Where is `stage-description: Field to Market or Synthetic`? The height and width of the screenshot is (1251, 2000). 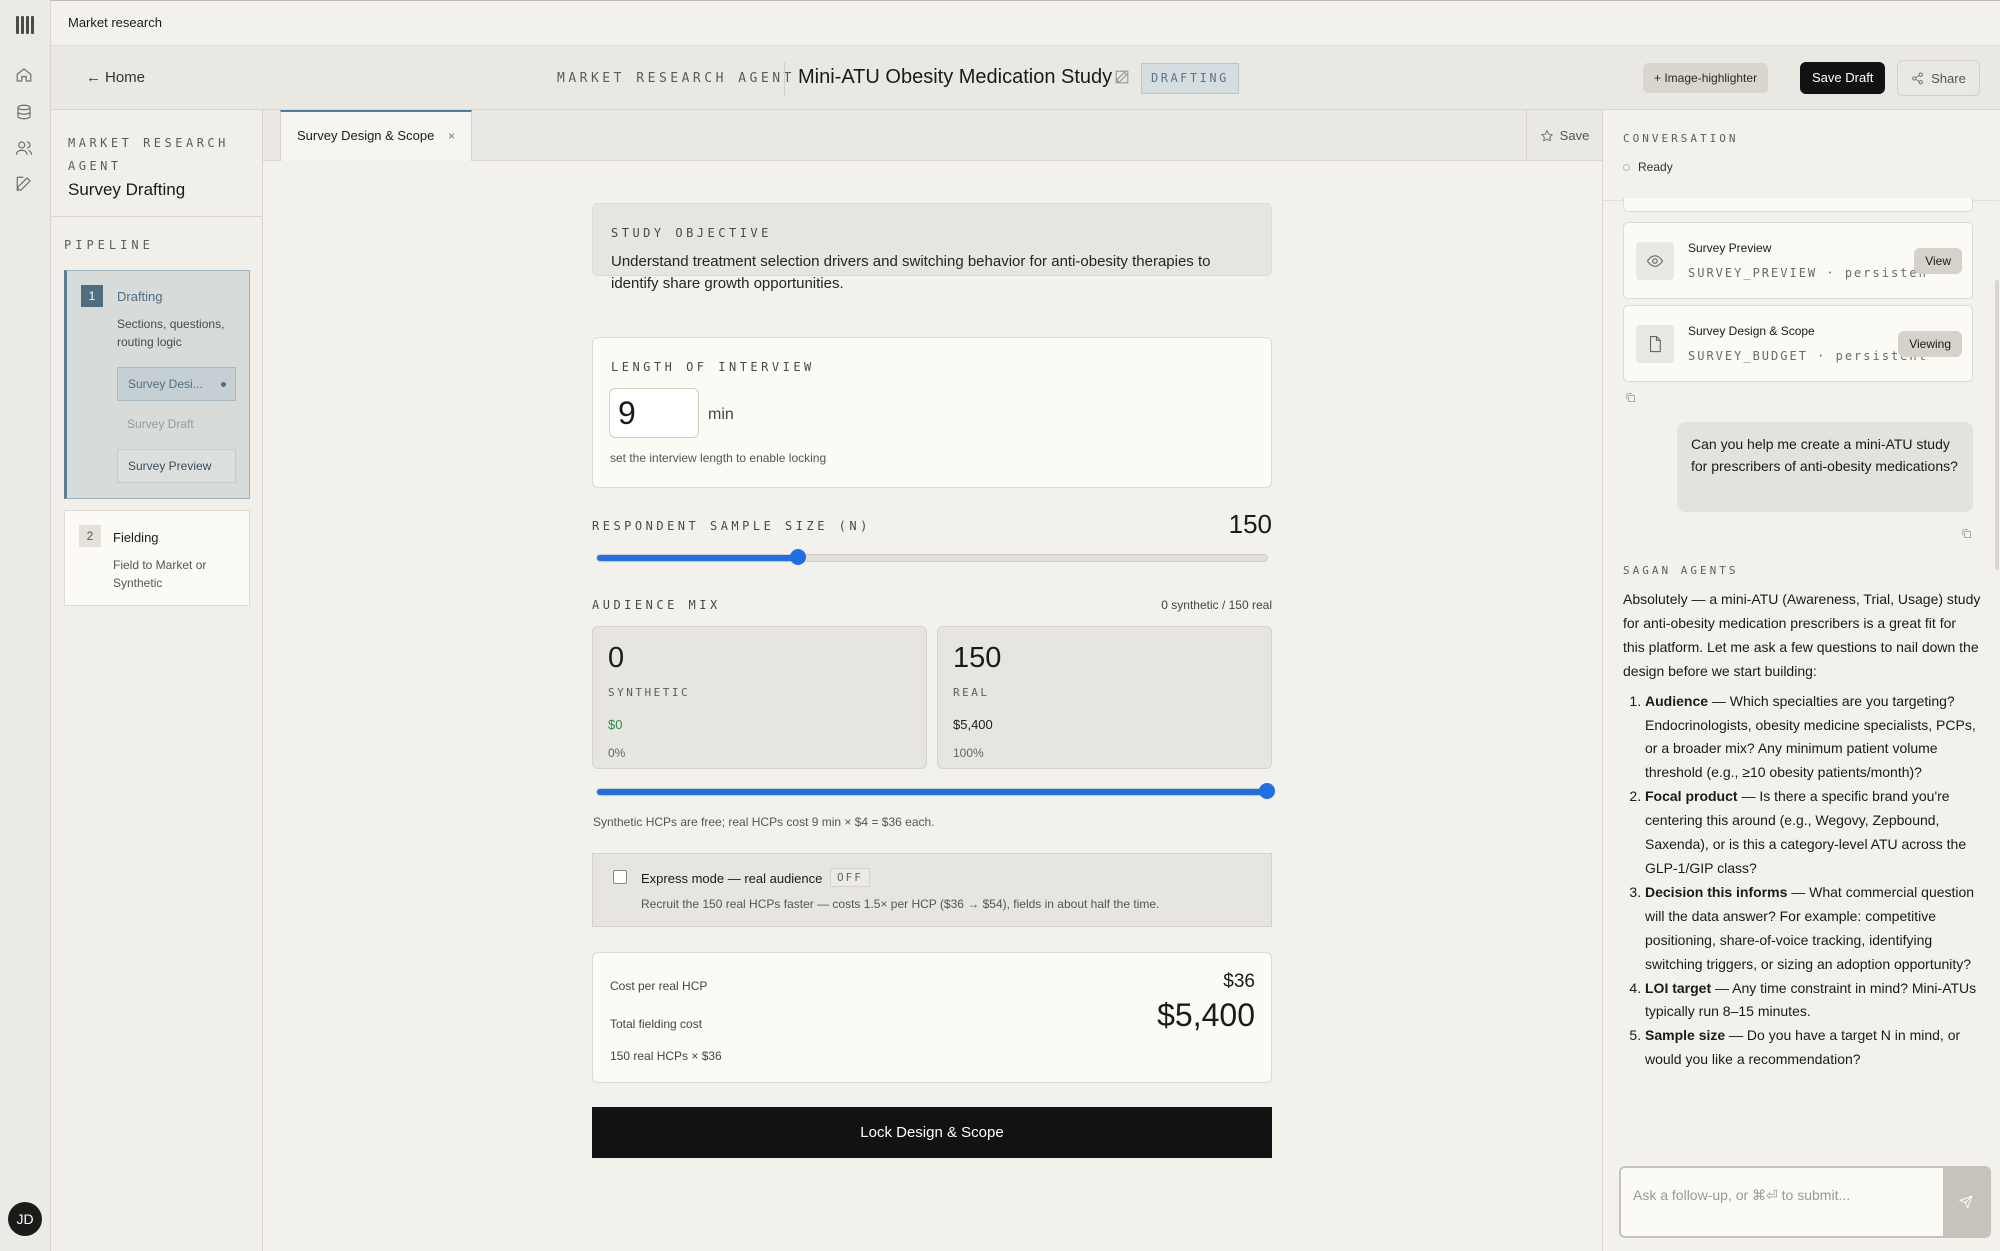 stage-description: Field to Market or Synthetic is located at coordinates (160, 574).